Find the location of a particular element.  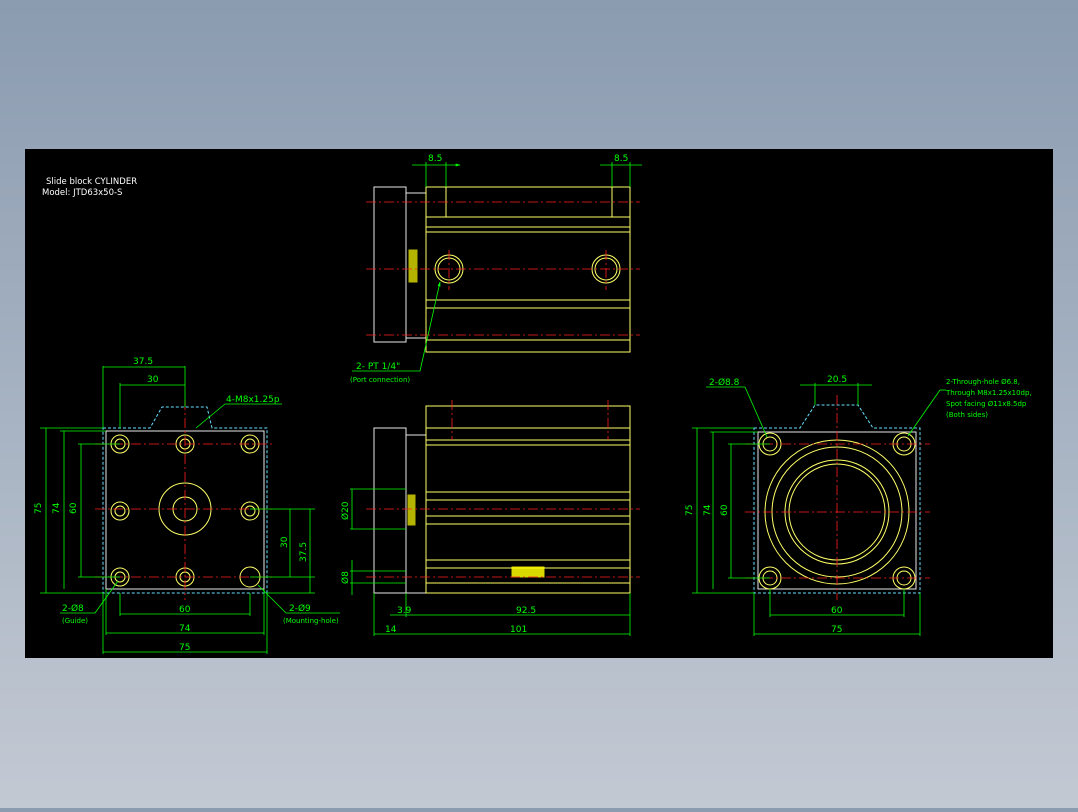

dim-74-right-view: 74 is located at coordinates (708, 510).